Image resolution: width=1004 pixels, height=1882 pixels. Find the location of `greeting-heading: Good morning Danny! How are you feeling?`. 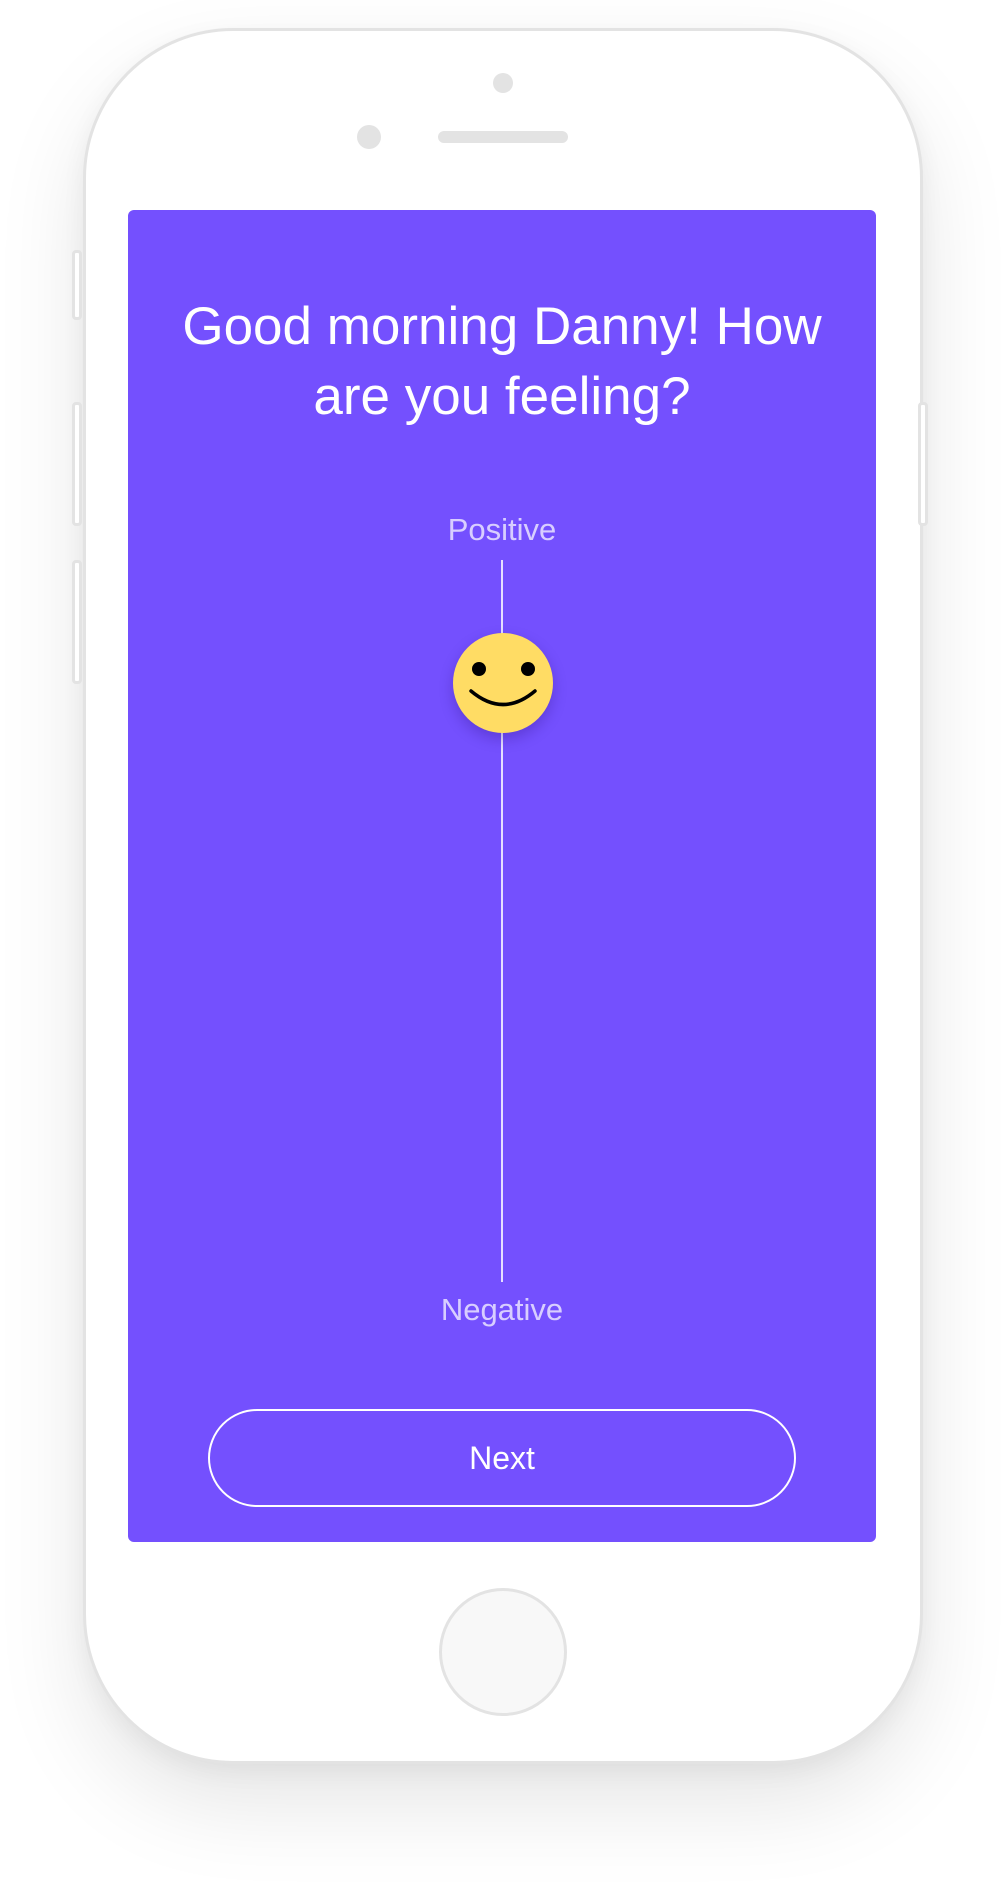

greeting-heading: Good morning Danny! How are you feeling? is located at coordinates (502, 361).